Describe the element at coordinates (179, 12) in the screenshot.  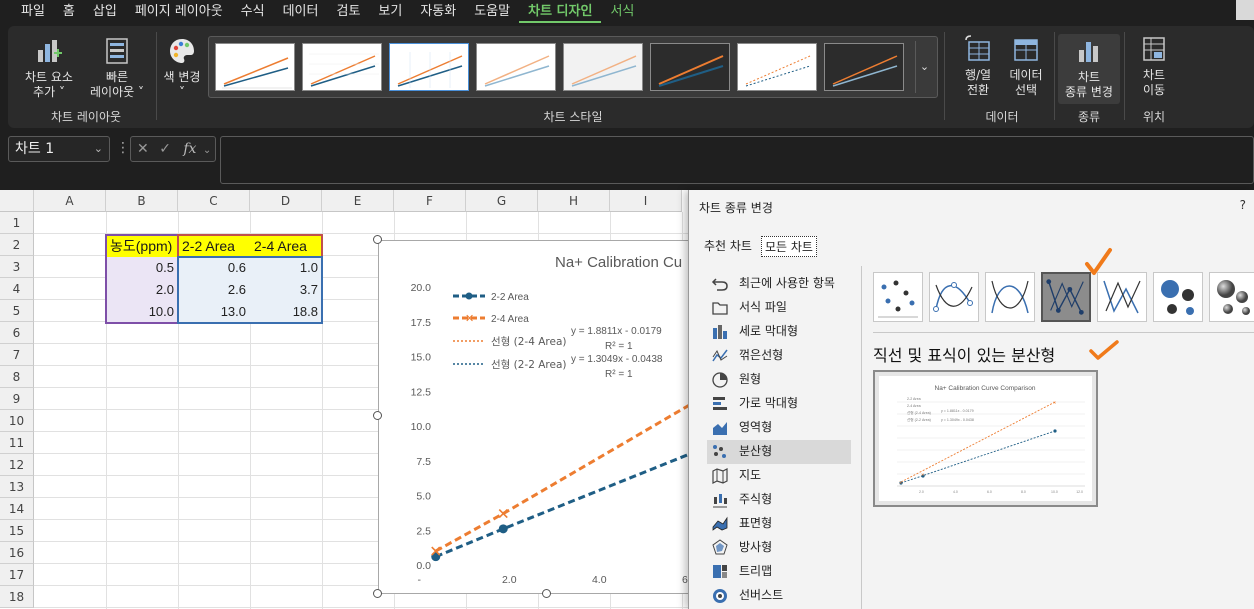
I see `tab-page-layout: 페이지 레이아웃` at that location.